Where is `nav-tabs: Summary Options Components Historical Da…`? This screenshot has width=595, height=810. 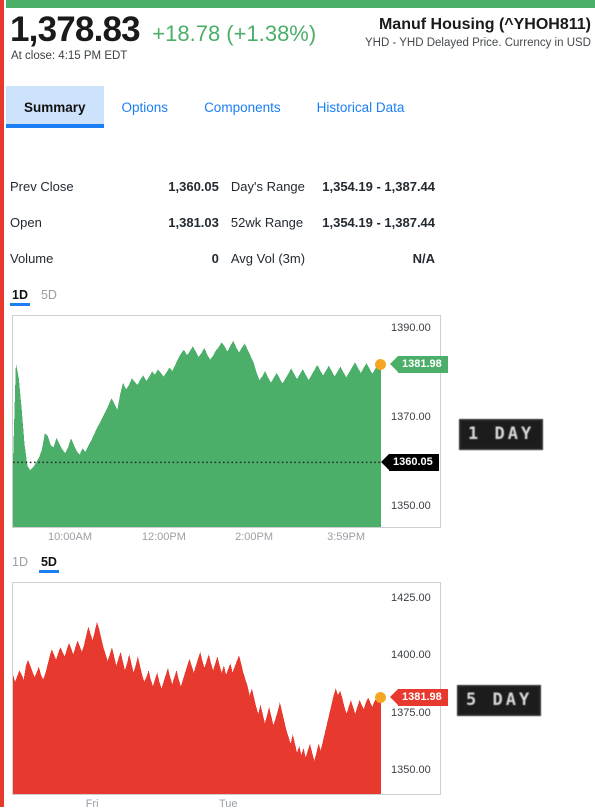 nav-tabs: Summary Options Components Historical Da… is located at coordinates (214, 107).